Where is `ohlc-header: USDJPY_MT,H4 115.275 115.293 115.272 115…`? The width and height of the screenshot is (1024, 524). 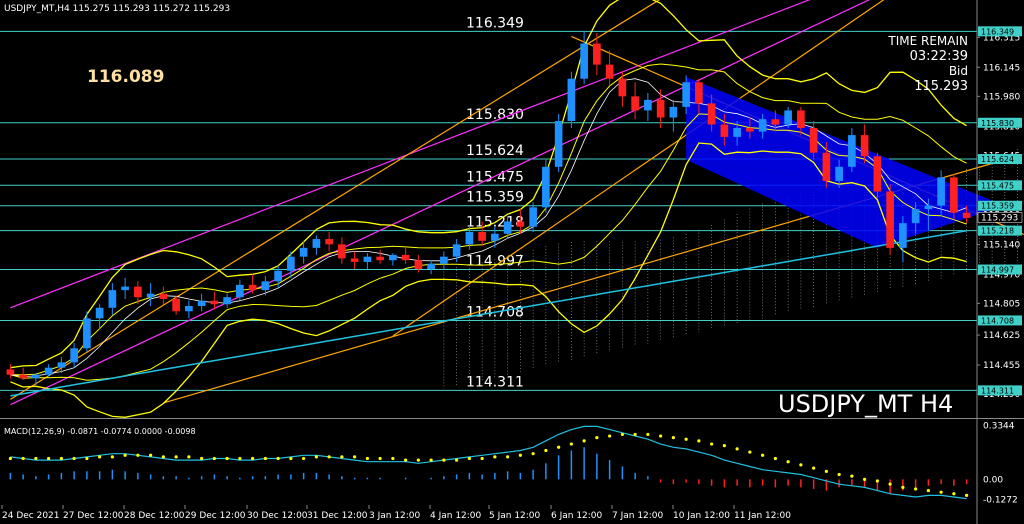
ohlc-header: USDJPY_MT,H4 115.275 115.293 115.272 115… is located at coordinates (117, 9).